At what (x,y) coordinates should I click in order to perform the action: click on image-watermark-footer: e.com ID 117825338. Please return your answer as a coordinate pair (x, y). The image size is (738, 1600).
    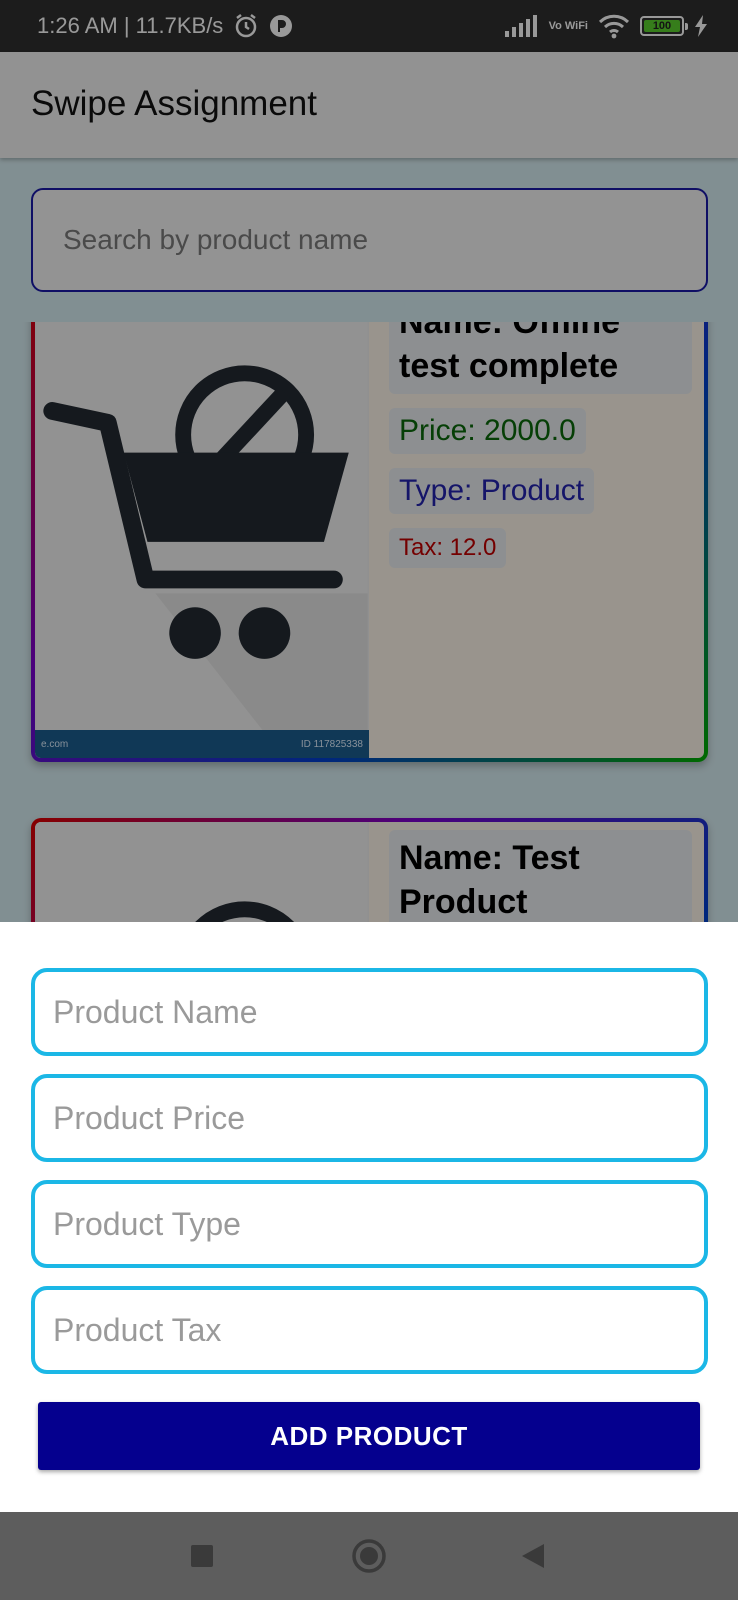
    Looking at the image, I should click on (202, 744).